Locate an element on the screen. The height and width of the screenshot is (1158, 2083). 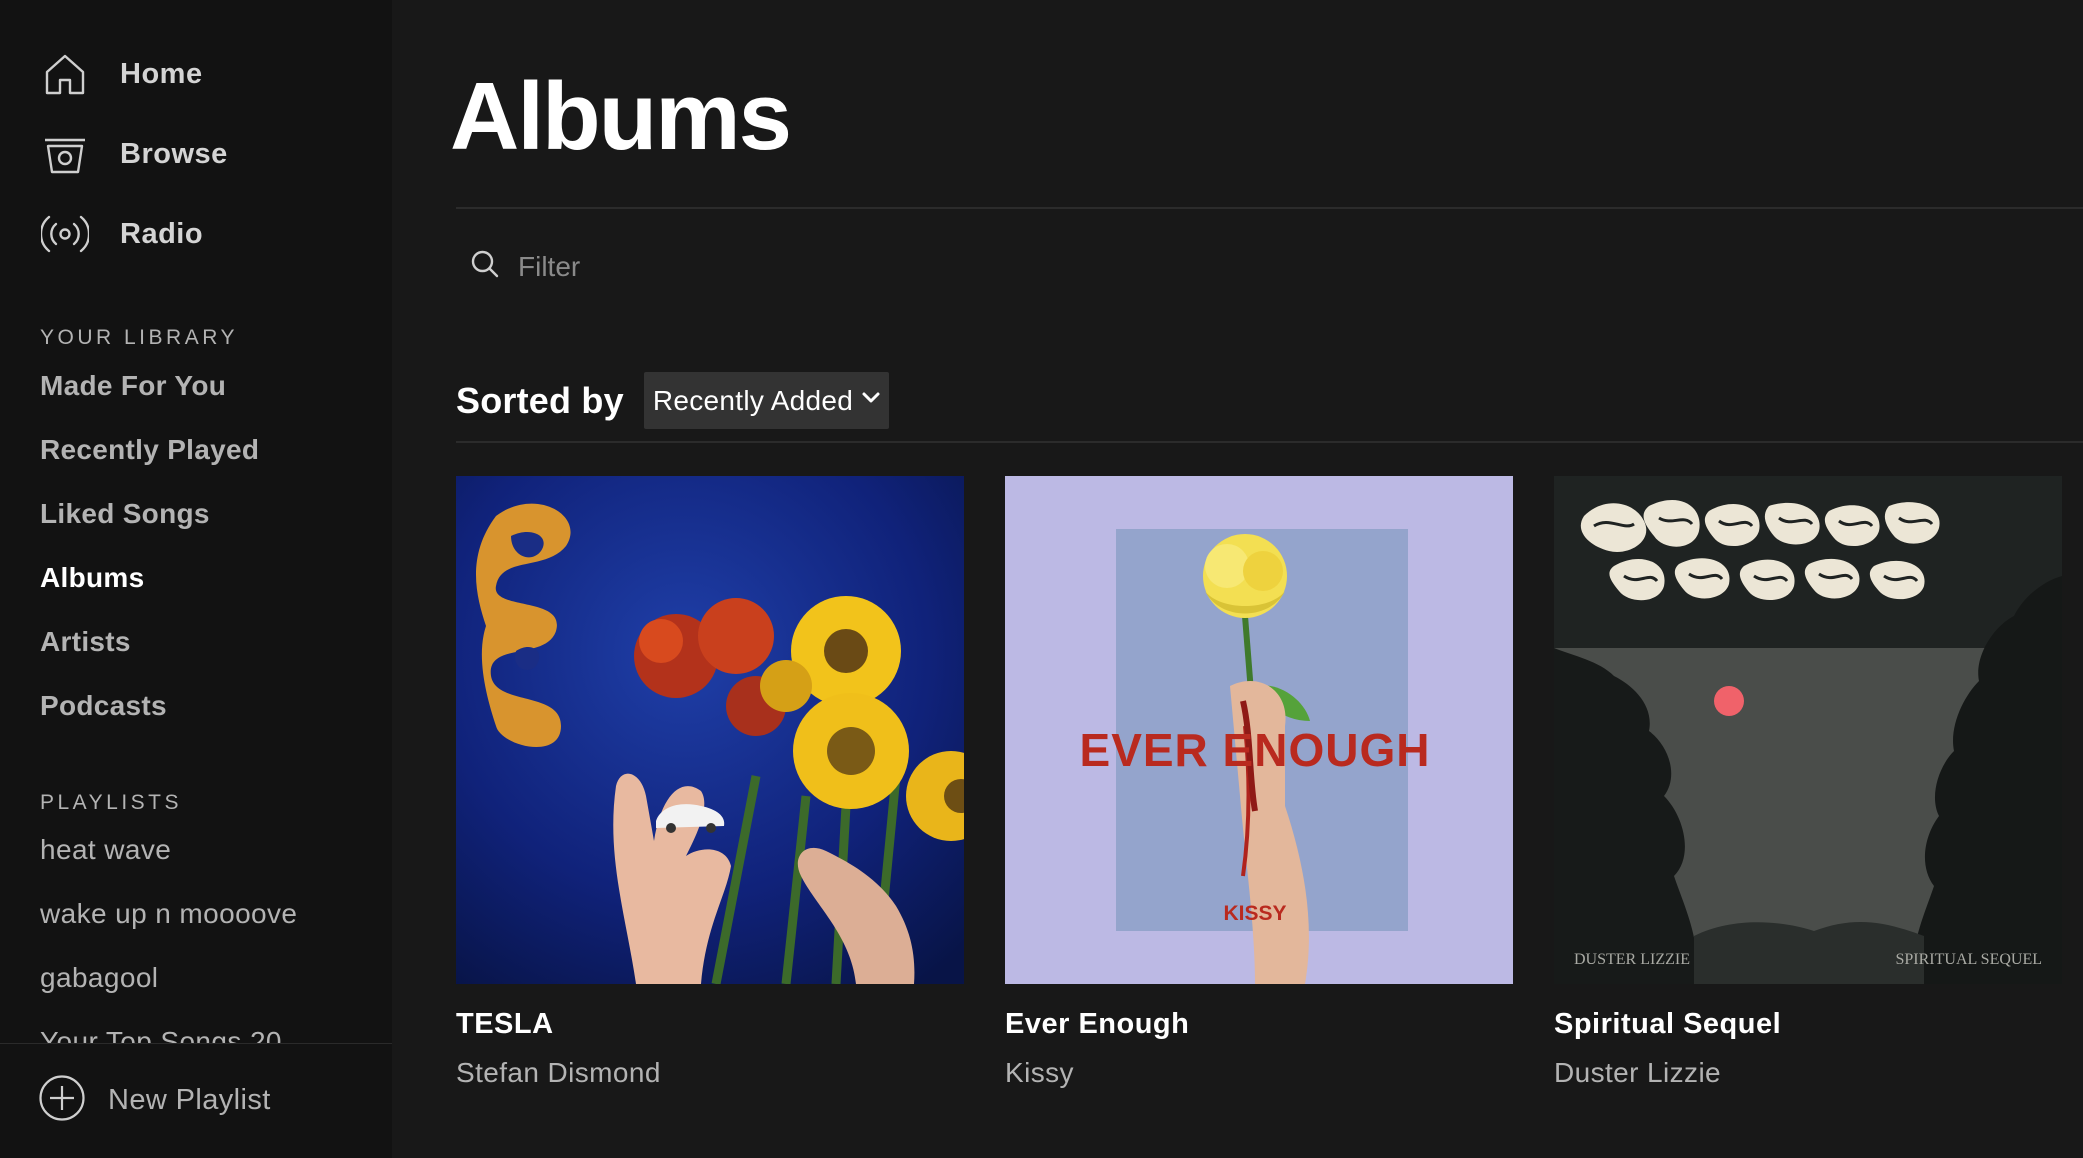
nav-label: Browse is located at coordinates (174, 153).